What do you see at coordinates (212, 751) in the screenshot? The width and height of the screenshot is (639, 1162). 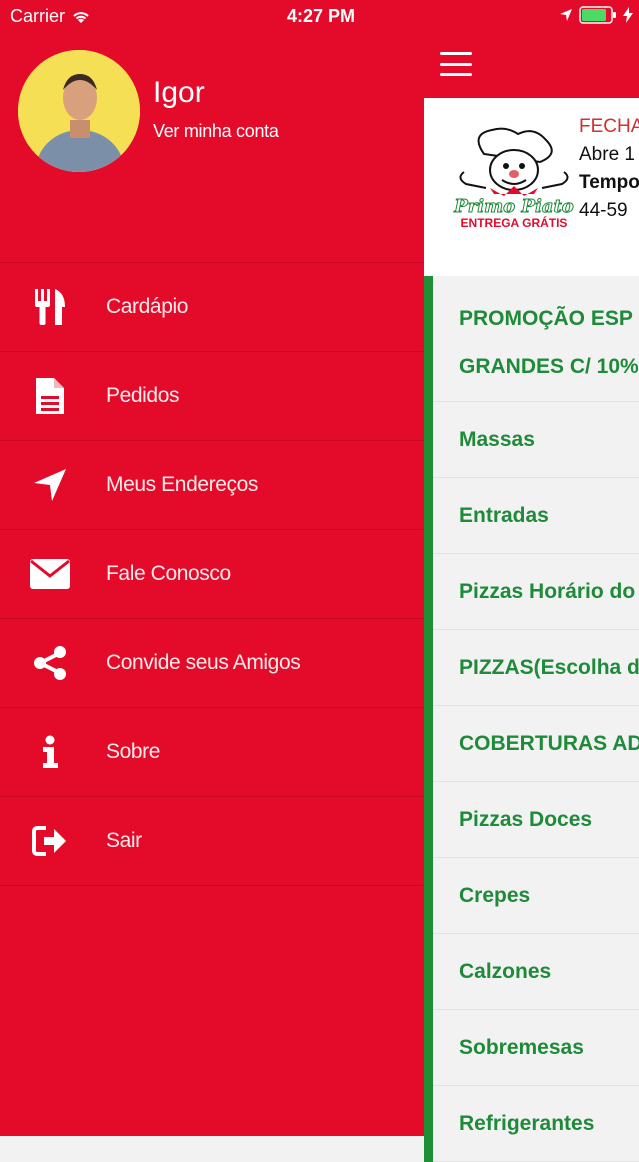 I see `menu-item-sobre: Sobre` at bounding box center [212, 751].